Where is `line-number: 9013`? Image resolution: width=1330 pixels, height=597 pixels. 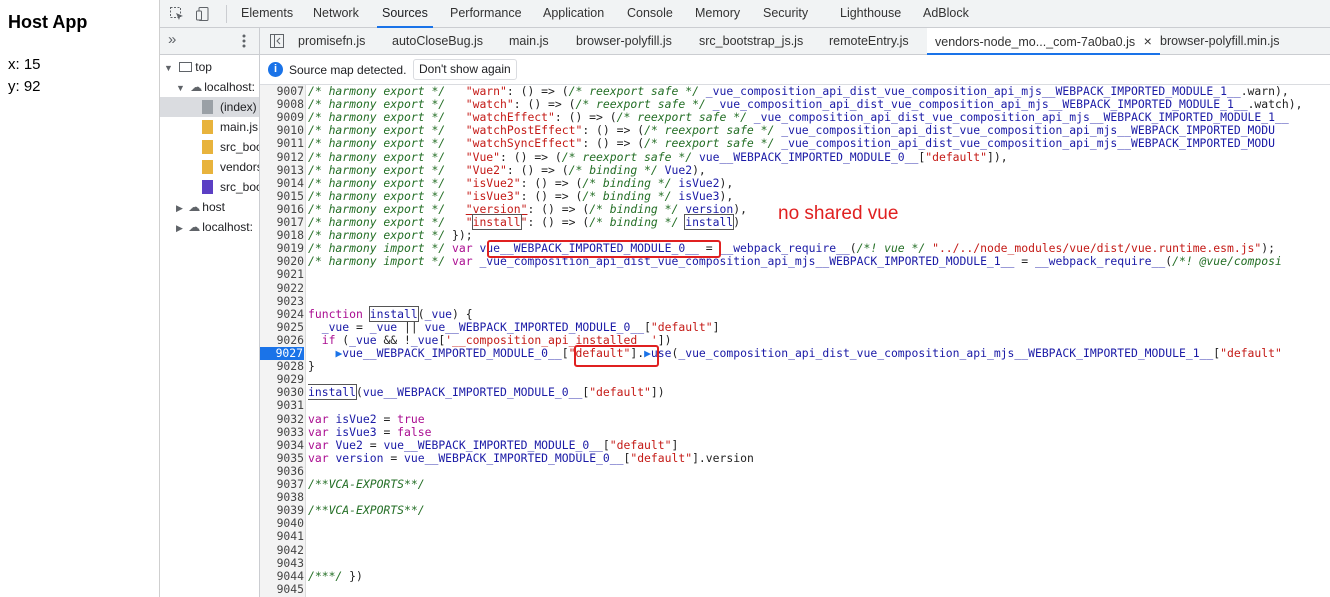
line-number: 9013 is located at coordinates (282, 170).